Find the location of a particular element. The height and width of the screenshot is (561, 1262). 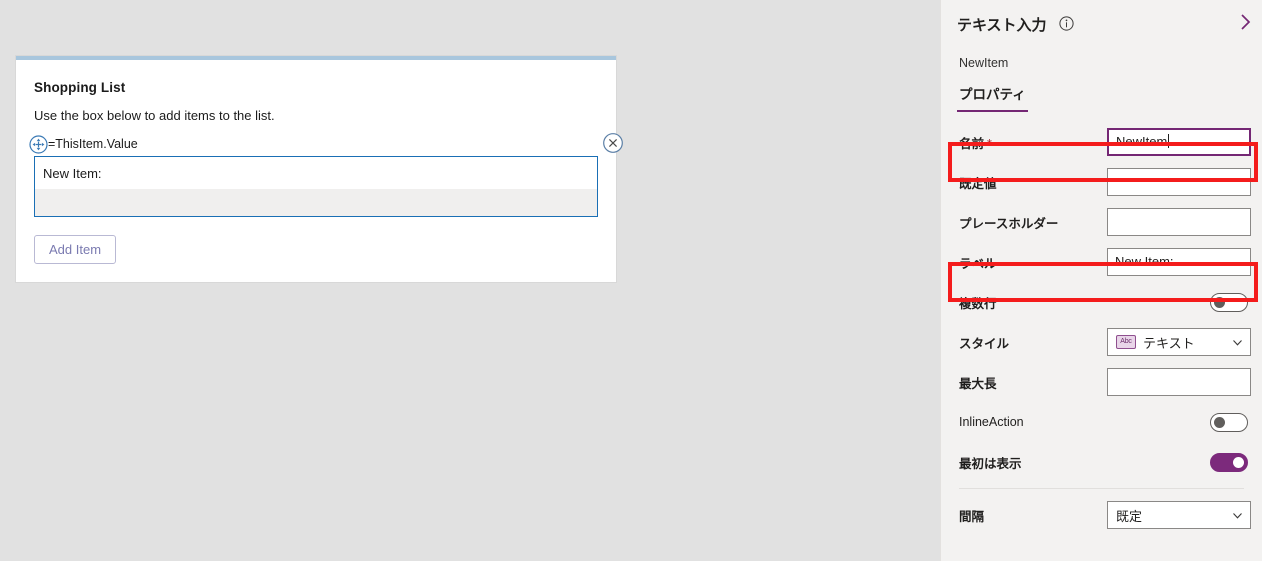

property-label: 複数行 is located at coordinates (978, 303).